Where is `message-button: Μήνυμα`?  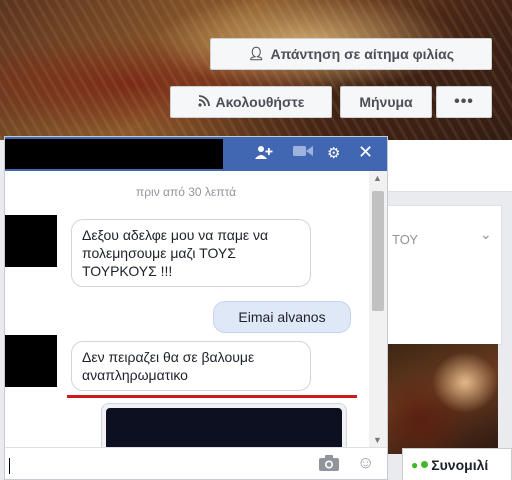
message-button: Μήνυμα is located at coordinates (386, 102).